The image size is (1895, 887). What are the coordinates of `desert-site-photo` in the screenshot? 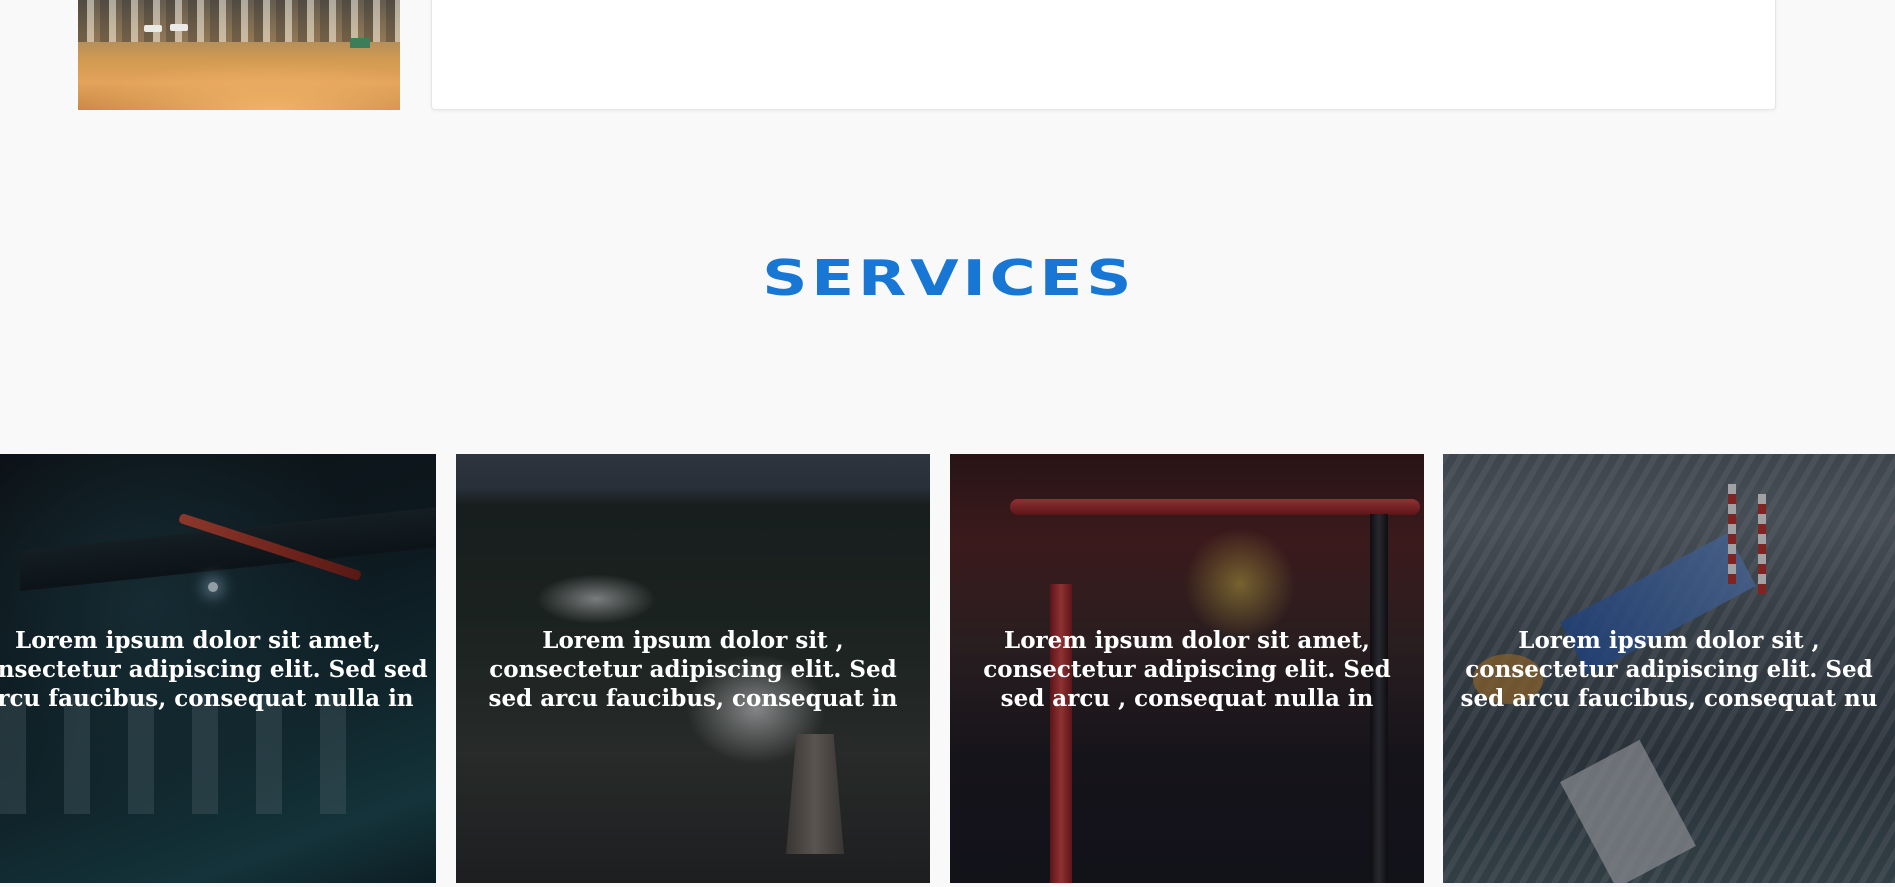 It's located at (239, 55).